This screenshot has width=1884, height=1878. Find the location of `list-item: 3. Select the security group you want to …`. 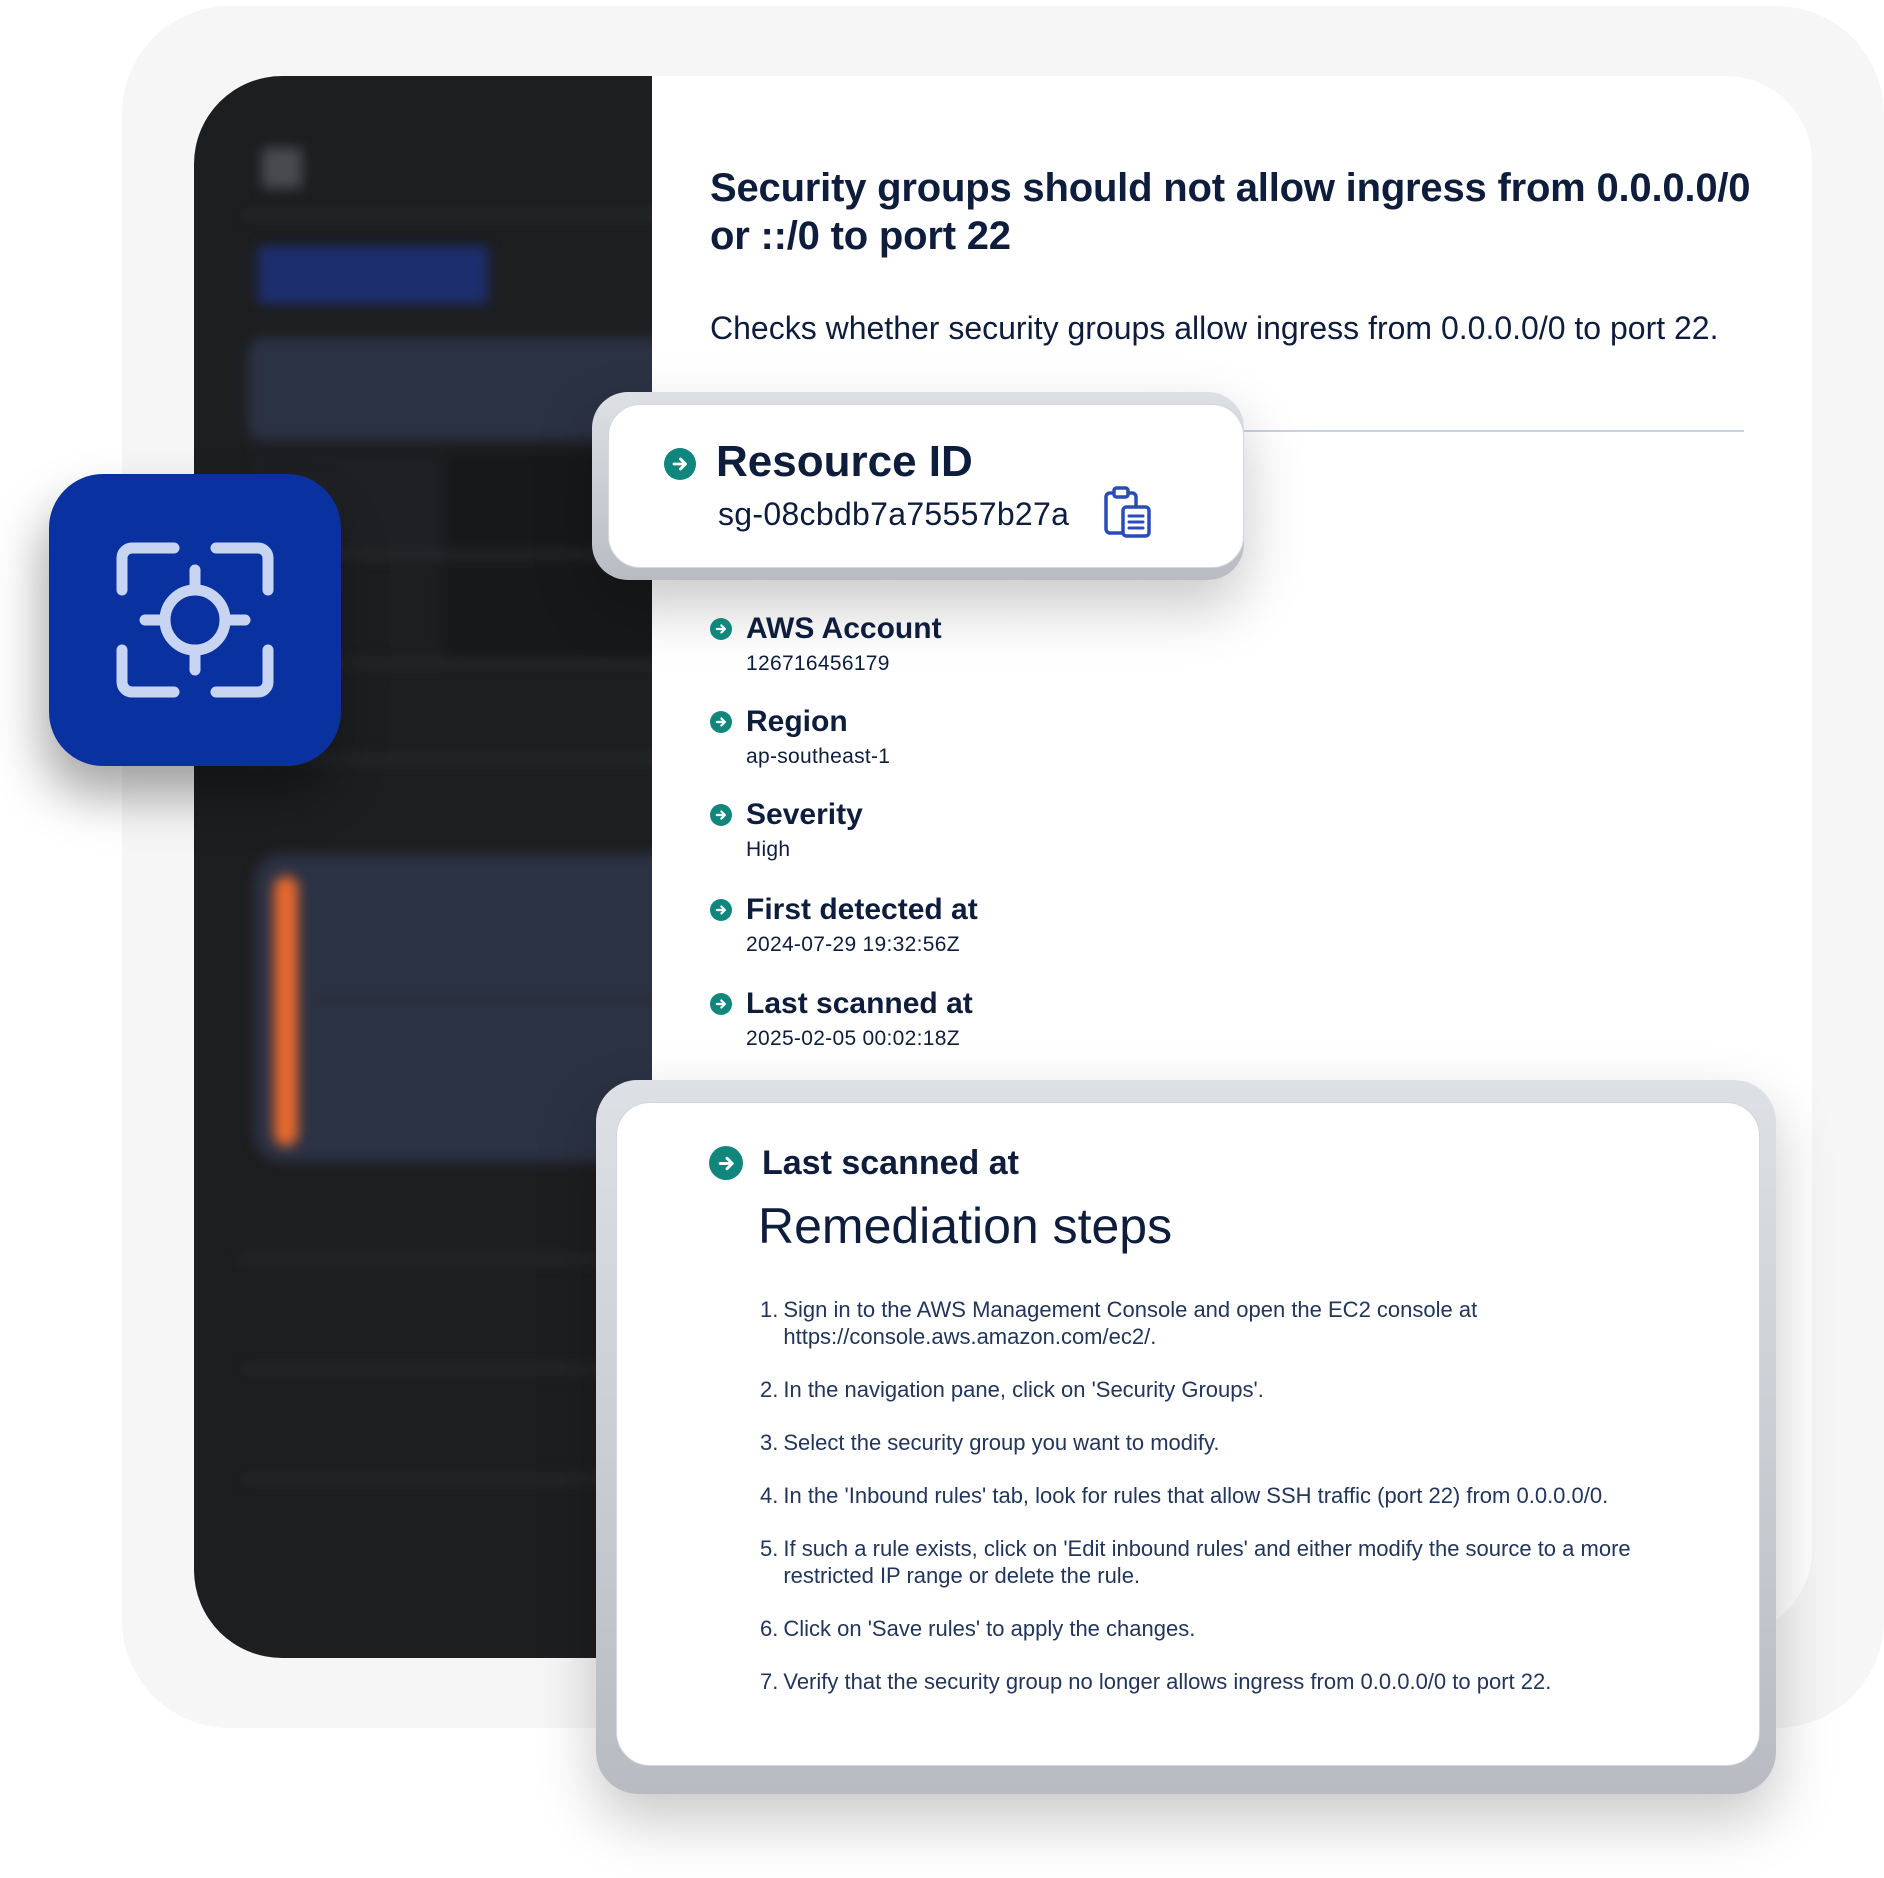

list-item: 3. Select the security group you want to … is located at coordinates (1230, 1442).